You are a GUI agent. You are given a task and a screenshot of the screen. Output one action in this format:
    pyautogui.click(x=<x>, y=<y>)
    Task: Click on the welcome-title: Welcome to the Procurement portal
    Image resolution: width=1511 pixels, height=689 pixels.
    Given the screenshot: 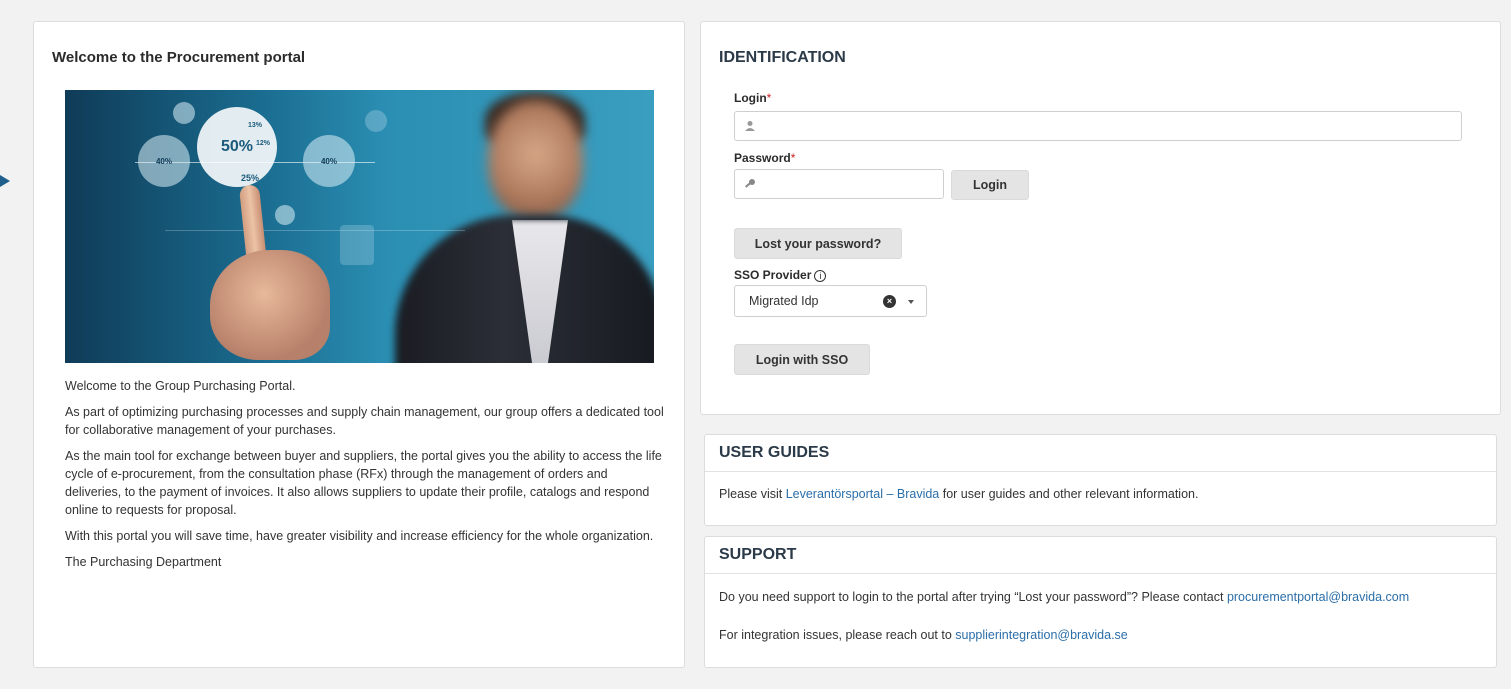 What is the action you would take?
    pyautogui.click(x=179, y=57)
    